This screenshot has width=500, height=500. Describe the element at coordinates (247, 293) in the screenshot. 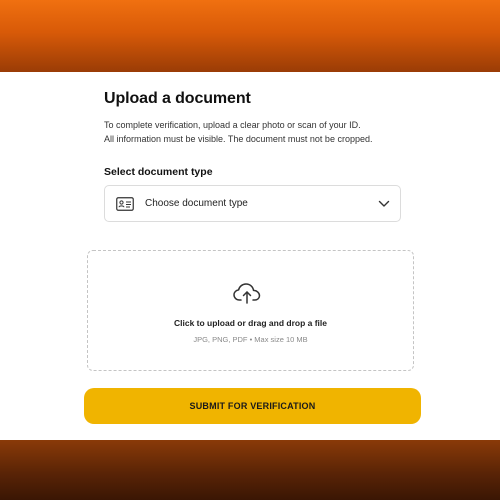

I see `cloud-upload-icon` at that location.